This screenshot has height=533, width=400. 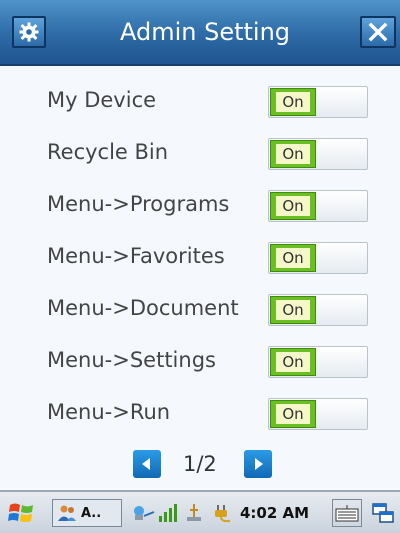 I want to click on next-page-button, so click(x=258, y=464).